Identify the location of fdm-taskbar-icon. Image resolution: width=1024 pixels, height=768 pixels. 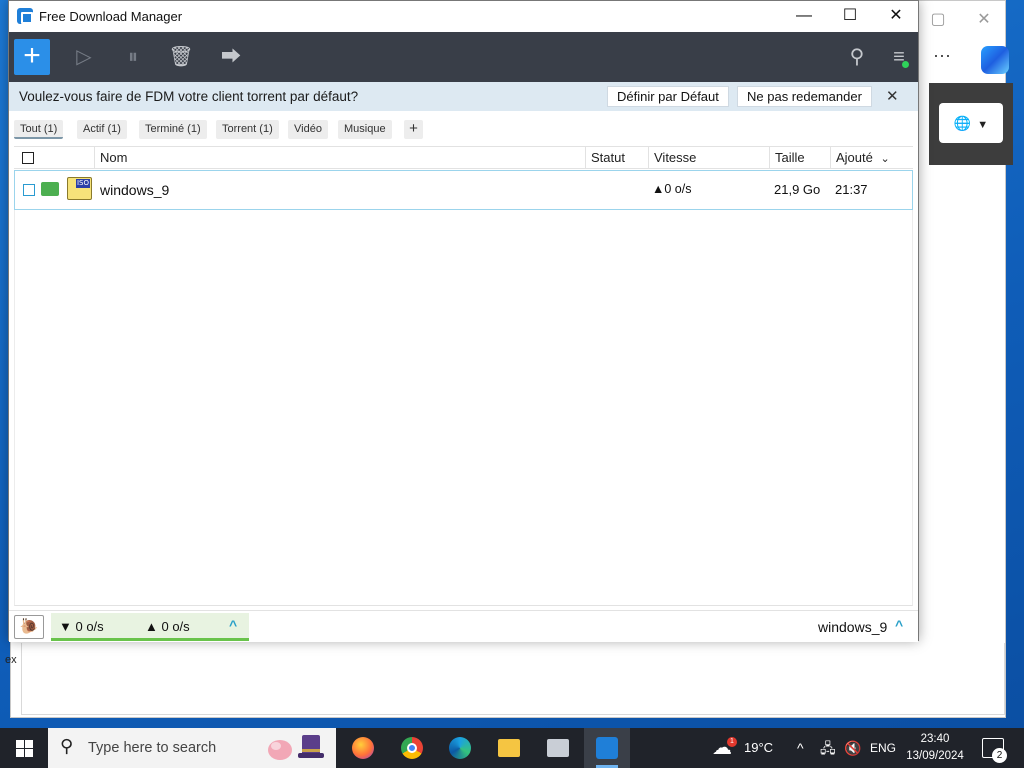
(607, 748).